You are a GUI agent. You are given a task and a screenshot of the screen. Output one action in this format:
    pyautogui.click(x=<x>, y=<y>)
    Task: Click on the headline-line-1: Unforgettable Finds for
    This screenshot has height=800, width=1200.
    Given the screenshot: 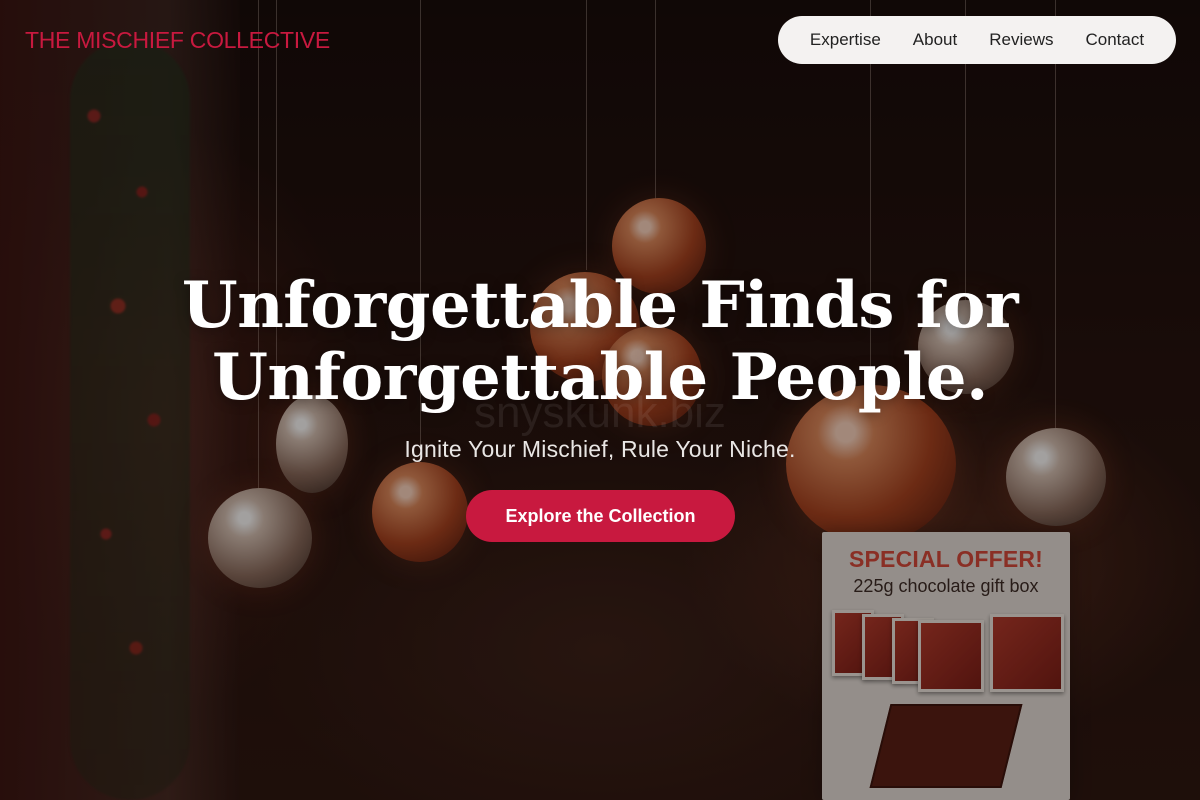 What is the action you would take?
    pyautogui.click(x=600, y=305)
    